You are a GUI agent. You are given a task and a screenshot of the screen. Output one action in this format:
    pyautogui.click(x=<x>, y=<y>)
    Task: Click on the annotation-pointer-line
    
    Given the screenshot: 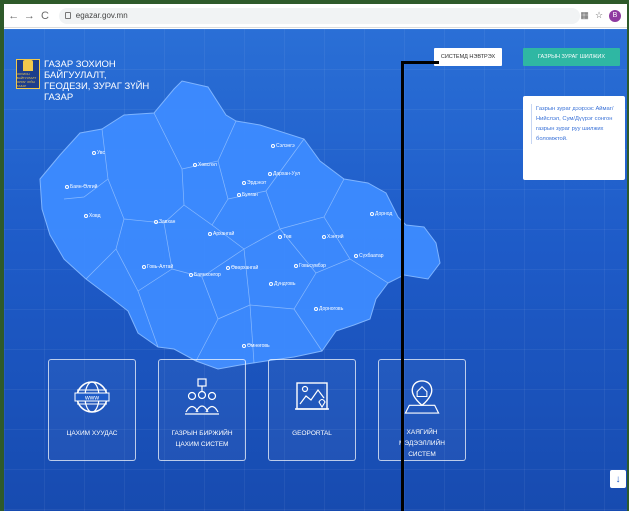 What is the action you would take?
    pyautogui.click(x=402, y=286)
    